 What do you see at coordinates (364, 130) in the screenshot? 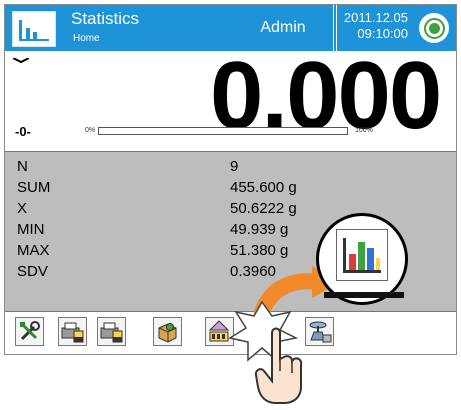
I see `bargraph-max-label: 100%` at bounding box center [364, 130].